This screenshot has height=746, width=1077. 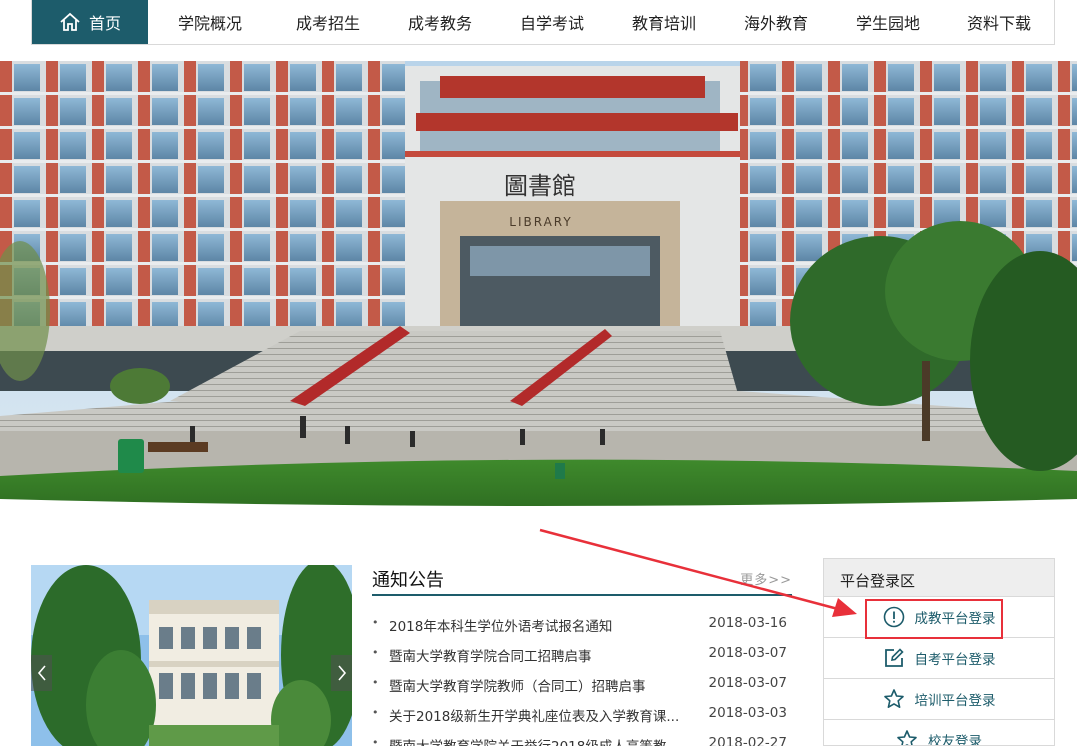 I want to click on nav-item-home: 首页, so click(x=90, y=22).